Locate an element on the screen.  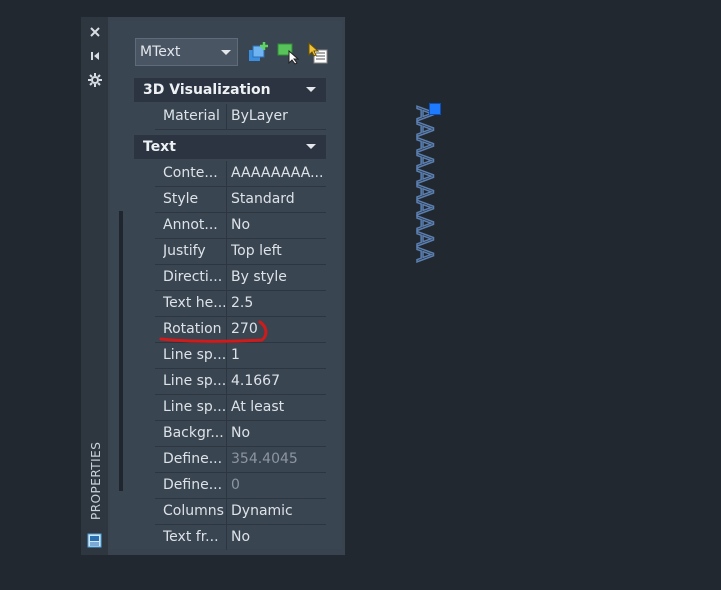
property-row-defined-height: Define... 0 is located at coordinates (240, 486).